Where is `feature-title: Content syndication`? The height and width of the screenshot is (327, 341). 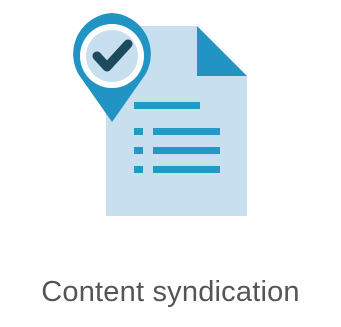
feature-title: Content syndication is located at coordinates (170, 292).